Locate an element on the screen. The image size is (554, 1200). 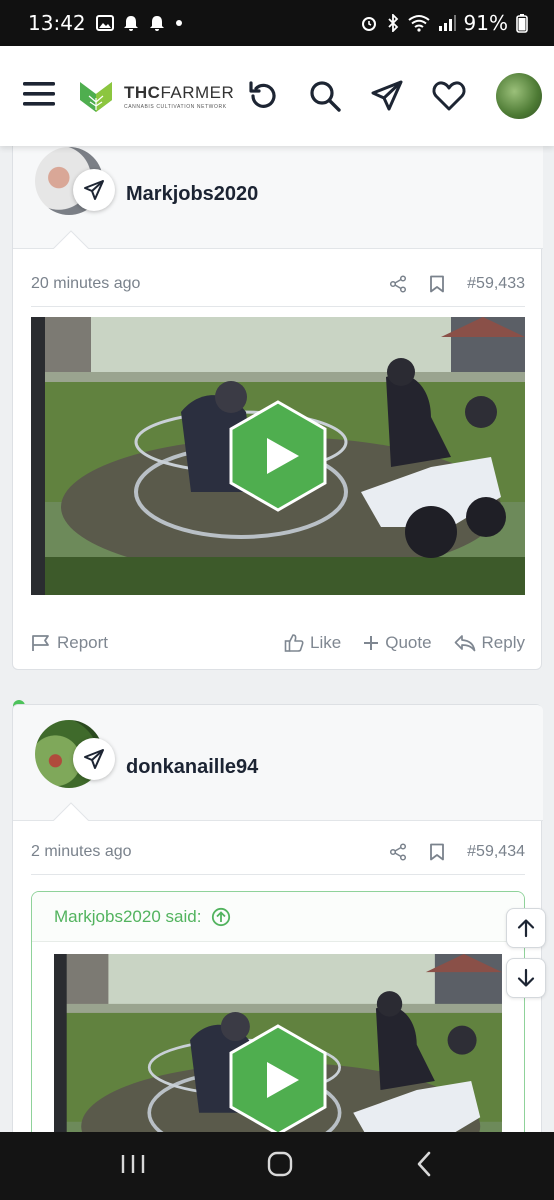
search-icon is located at coordinates (325, 96).